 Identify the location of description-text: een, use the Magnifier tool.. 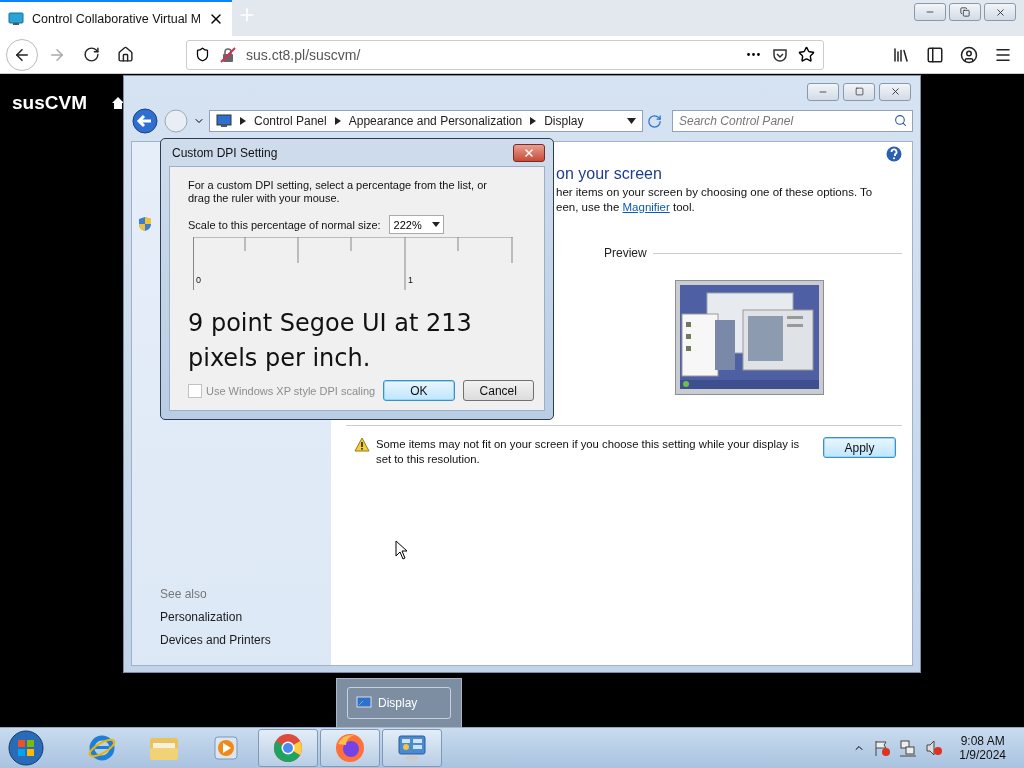
(626, 207).